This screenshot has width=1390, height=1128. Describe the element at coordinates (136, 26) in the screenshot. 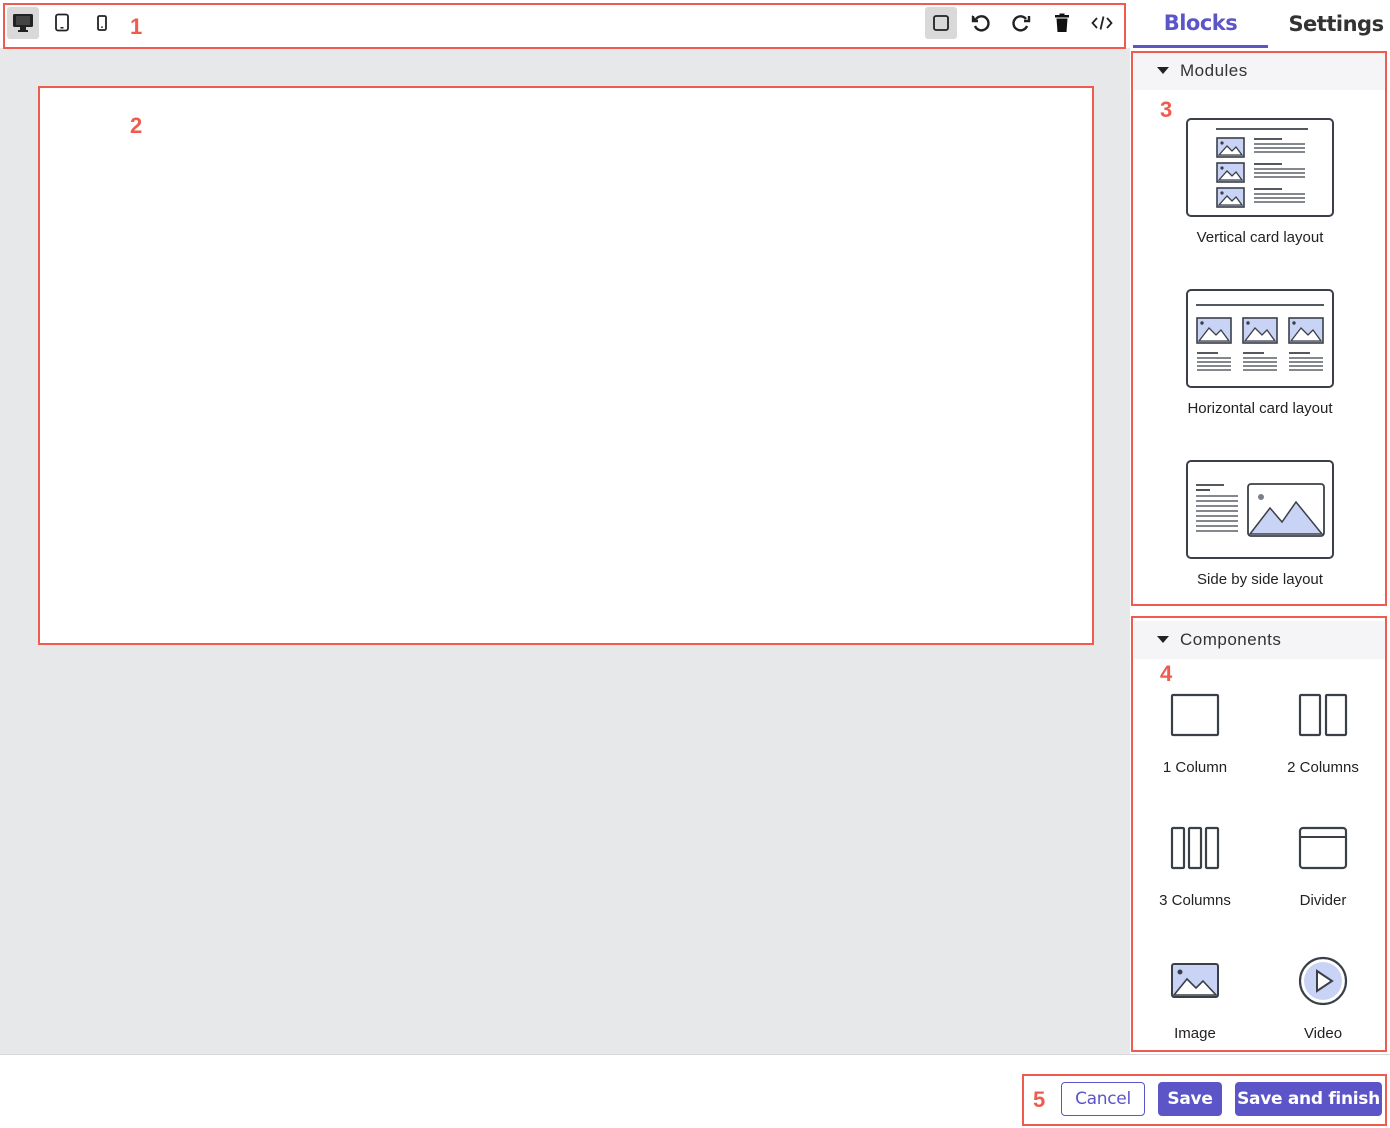

I see `annotation-number: 1` at that location.